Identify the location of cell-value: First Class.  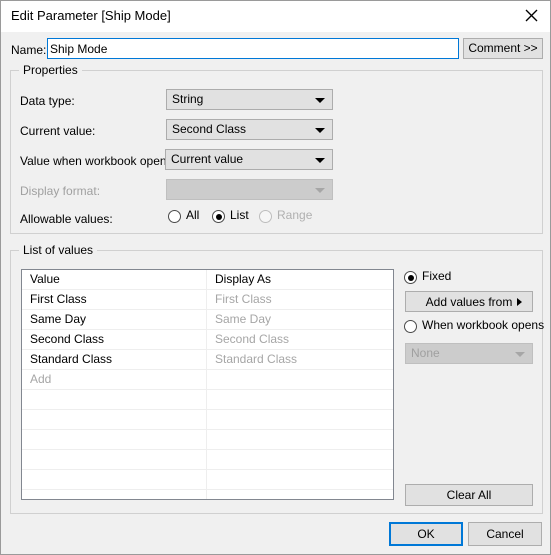
(58, 299).